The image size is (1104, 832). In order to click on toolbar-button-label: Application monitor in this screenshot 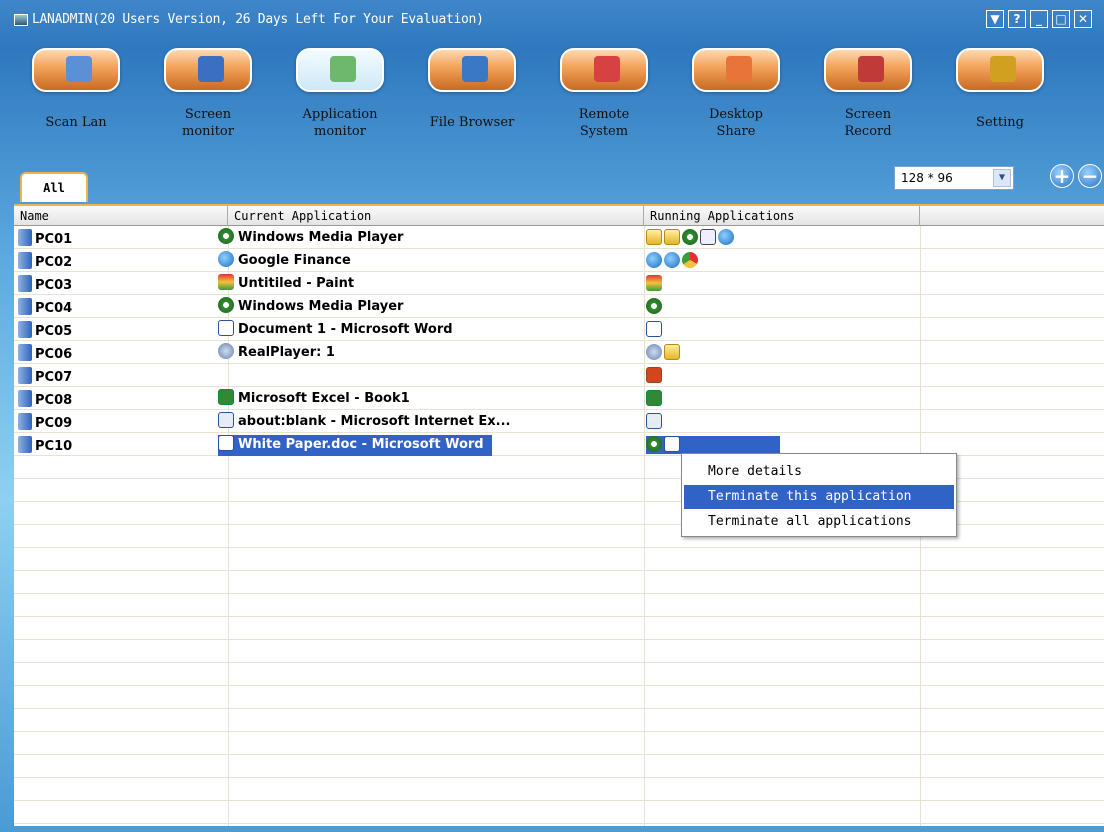, I will do `click(340, 123)`.